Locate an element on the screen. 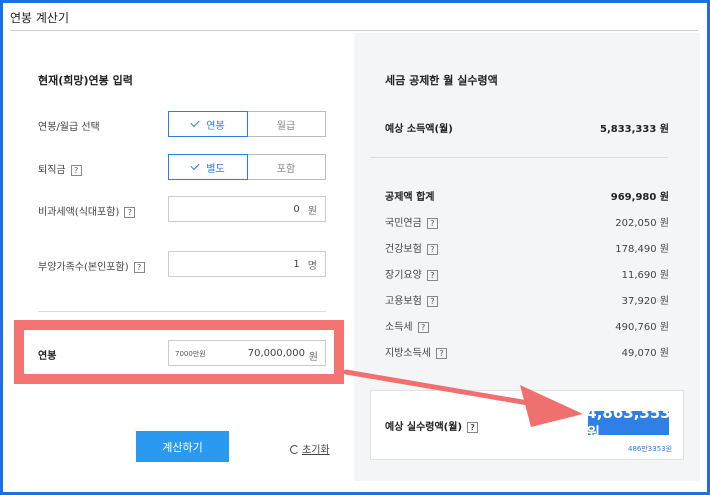 The height and width of the screenshot is (495, 710). deduction-row-label: 소득세? is located at coordinates (407, 325).